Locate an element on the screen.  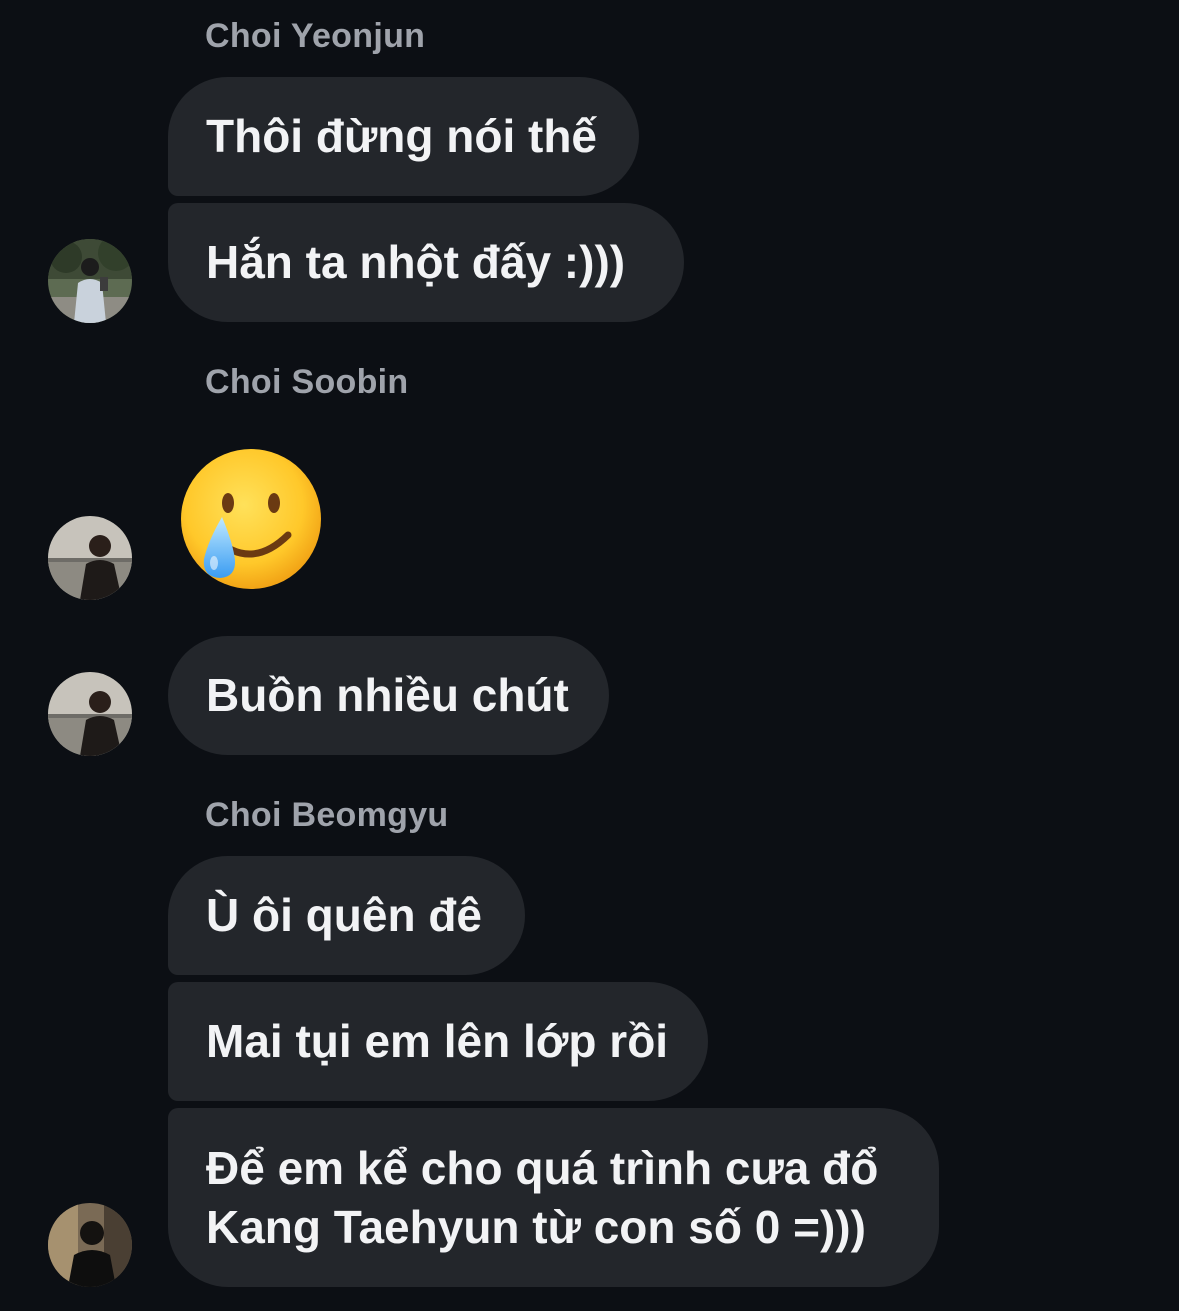
message-bubble: Hắn ta nhột đấy :))) is located at coordinates (426, 262).